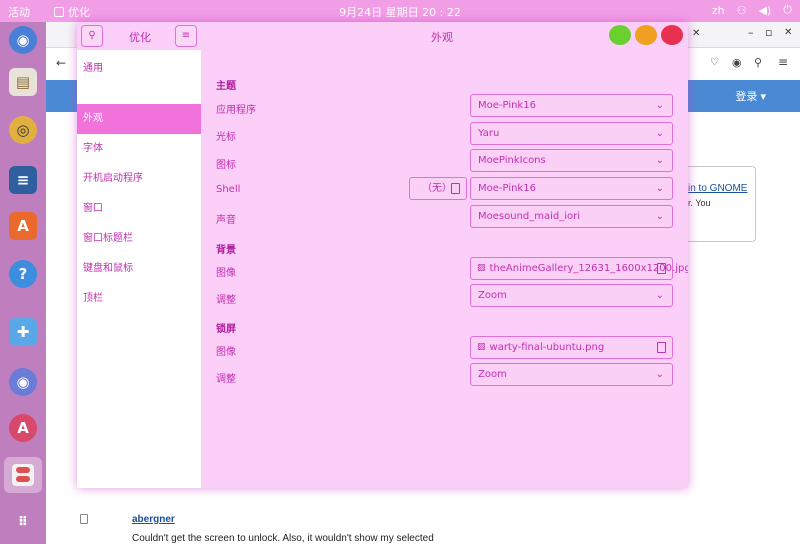 Image resolution: width=800 pixels, height=544 pixels. I want to click on background-adjust-select: Zoom ⌄, so click(571, 295).